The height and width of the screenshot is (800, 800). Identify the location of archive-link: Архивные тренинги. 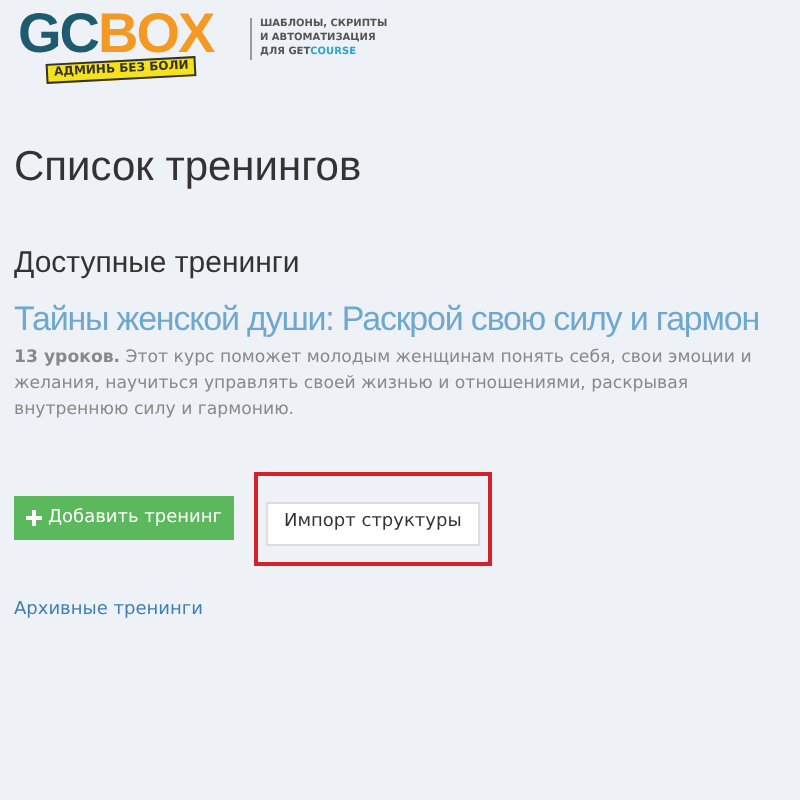
(400, 611).